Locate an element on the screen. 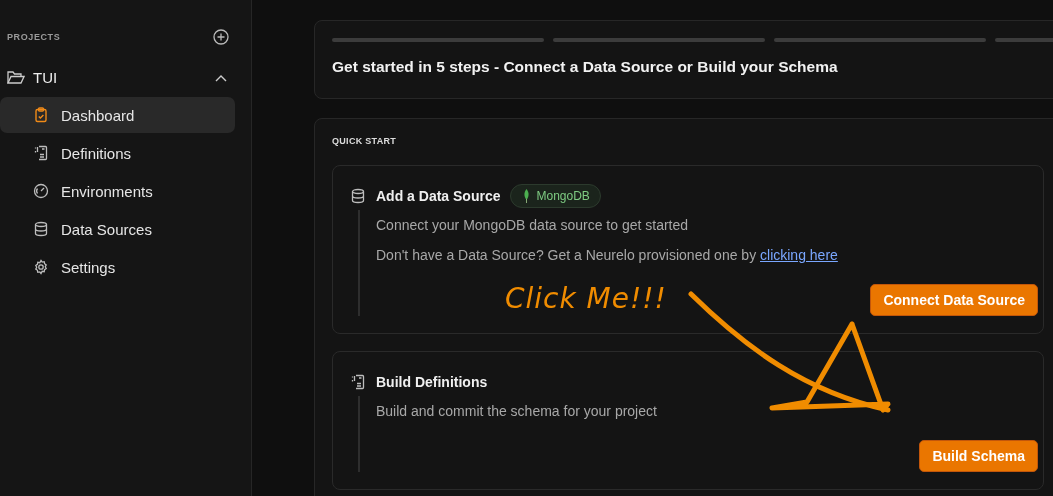 The image size is (1053, 496). card-description: Don't have a Data Source? Get a Neurelo provisioned one by clicking here is located at coordinates (607, 255).